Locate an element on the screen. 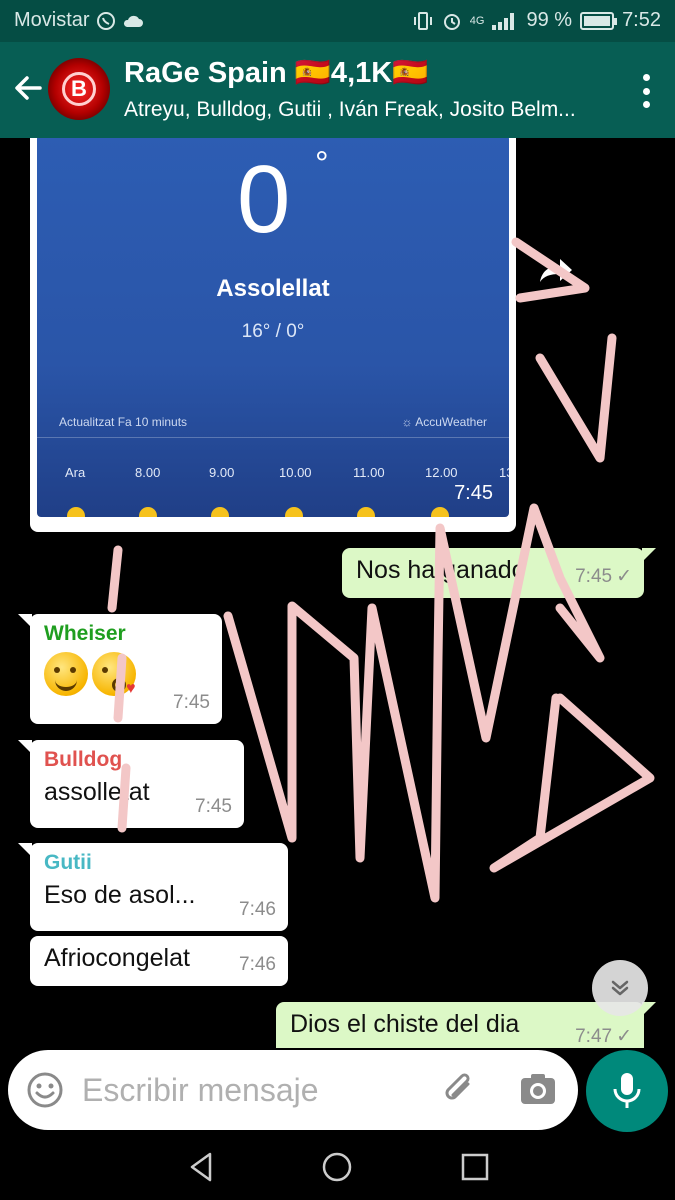  message-input is located at coordinates (252, 1090).